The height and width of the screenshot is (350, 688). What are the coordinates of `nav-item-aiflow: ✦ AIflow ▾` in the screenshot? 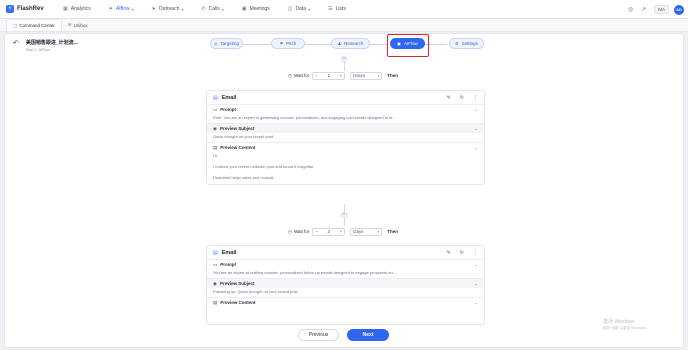 It's located at (121, 9).